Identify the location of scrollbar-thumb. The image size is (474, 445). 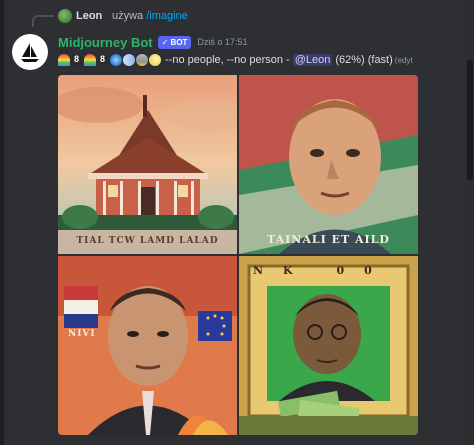
(470, 120).